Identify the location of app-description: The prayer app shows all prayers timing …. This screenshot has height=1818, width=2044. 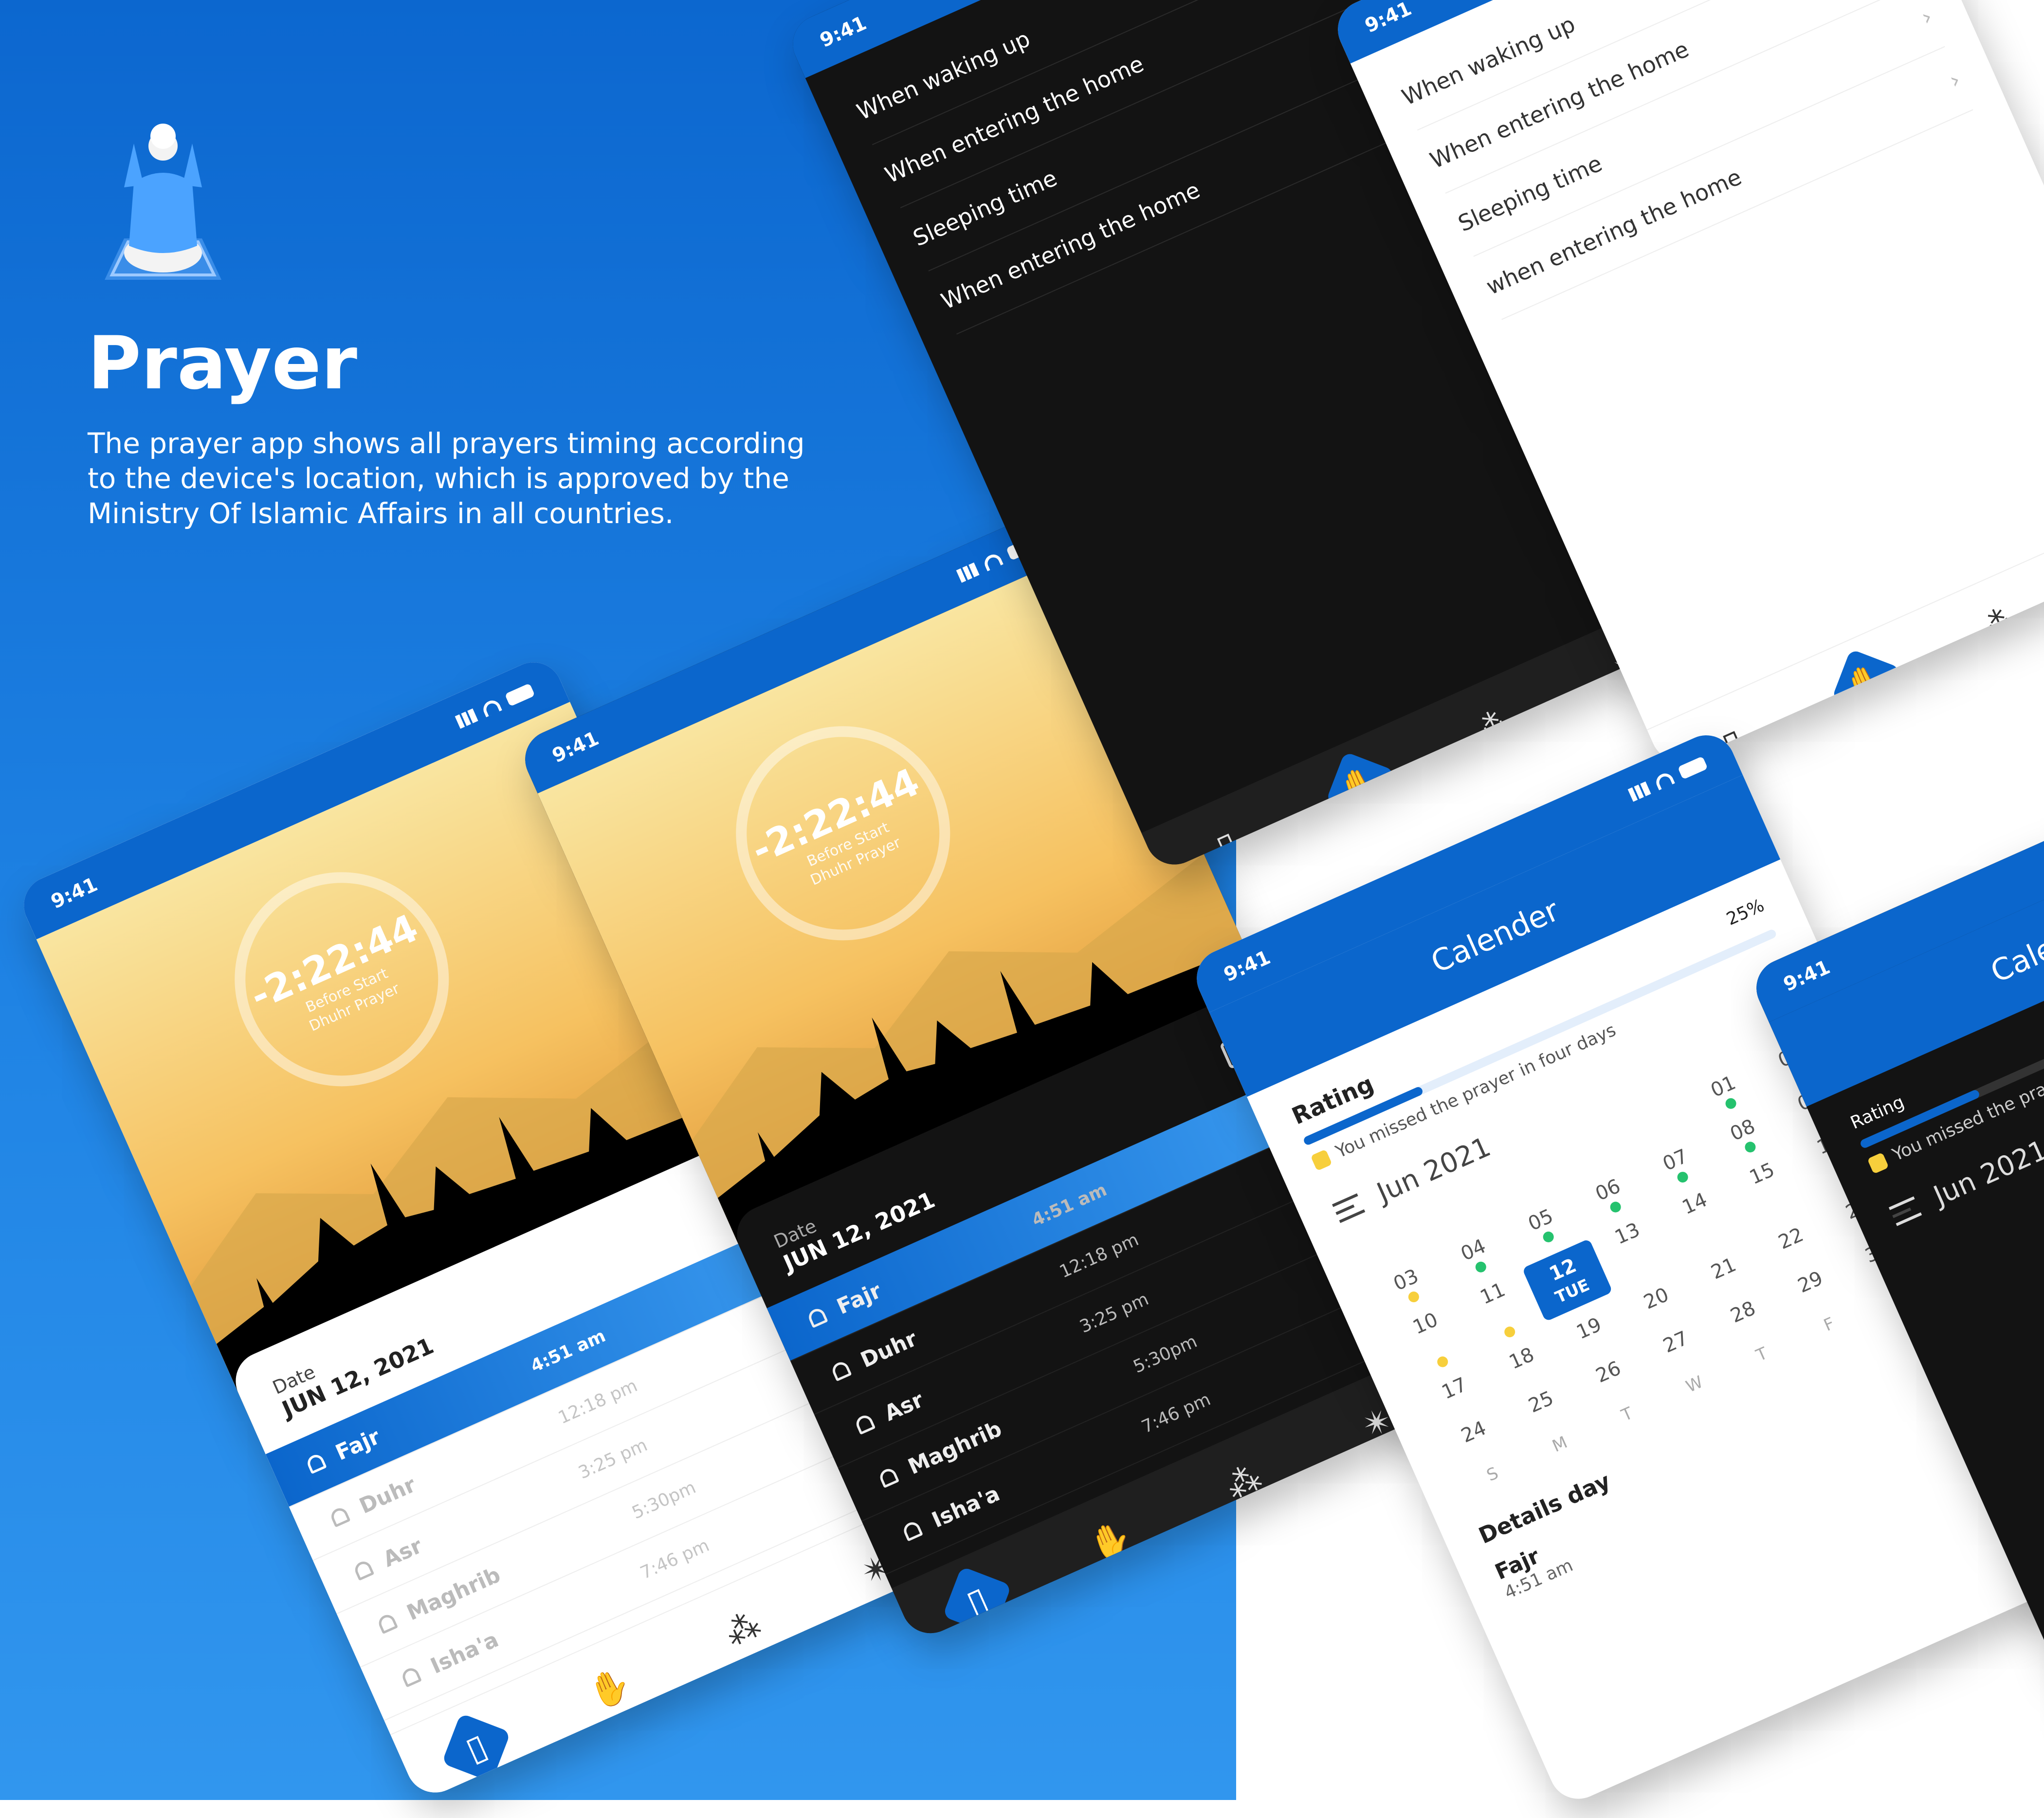
(447, 479).